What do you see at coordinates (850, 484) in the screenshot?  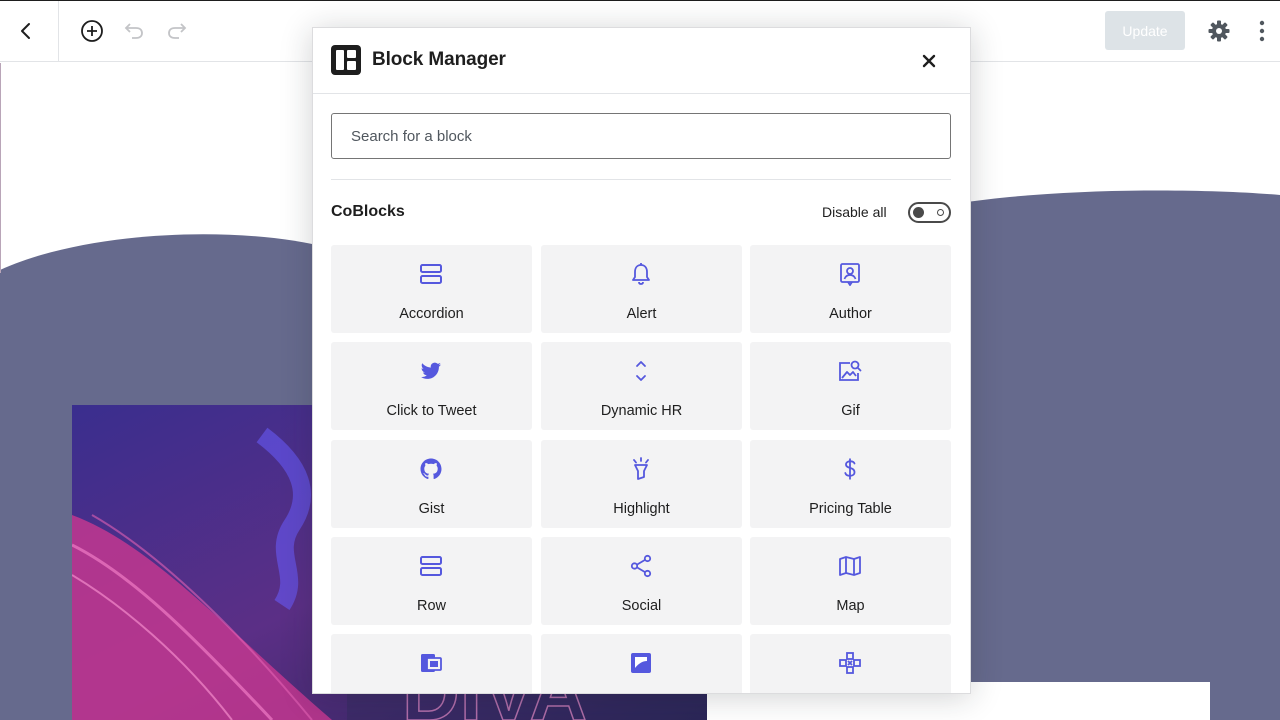 I see `block-tile-pricing-table: Pricing Table` at bounding box center [850, 484].